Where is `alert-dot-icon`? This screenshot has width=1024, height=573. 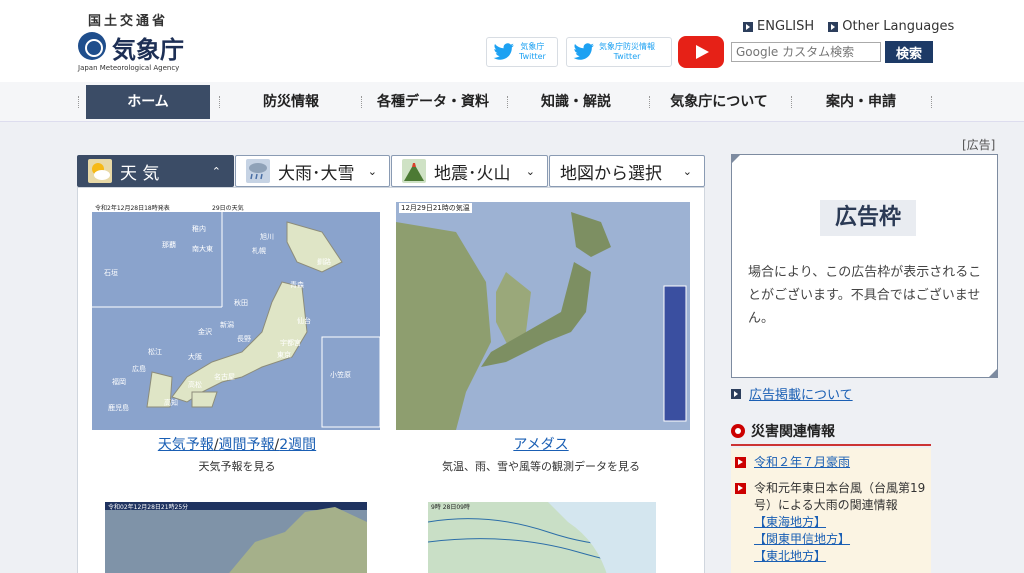 alert-dot-icon is located at coordinates (738, 431).